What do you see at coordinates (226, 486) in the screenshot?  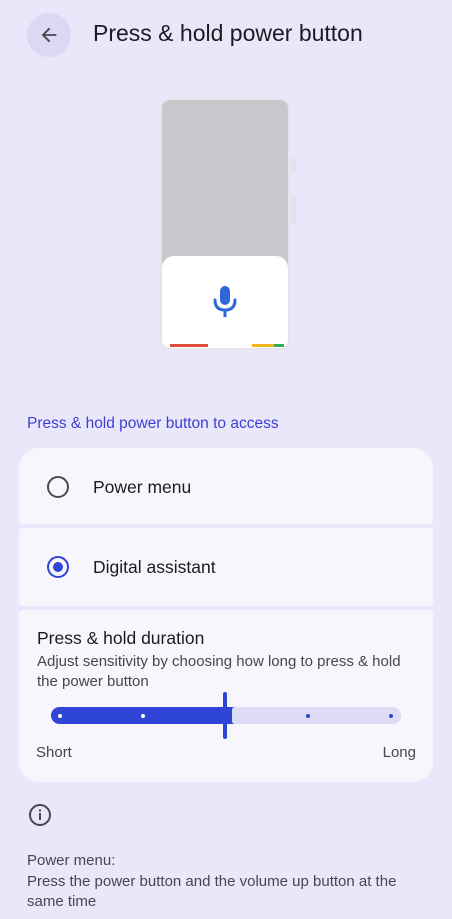 I see `option-power-menu: Power menu` at bounding box center [226, 486].